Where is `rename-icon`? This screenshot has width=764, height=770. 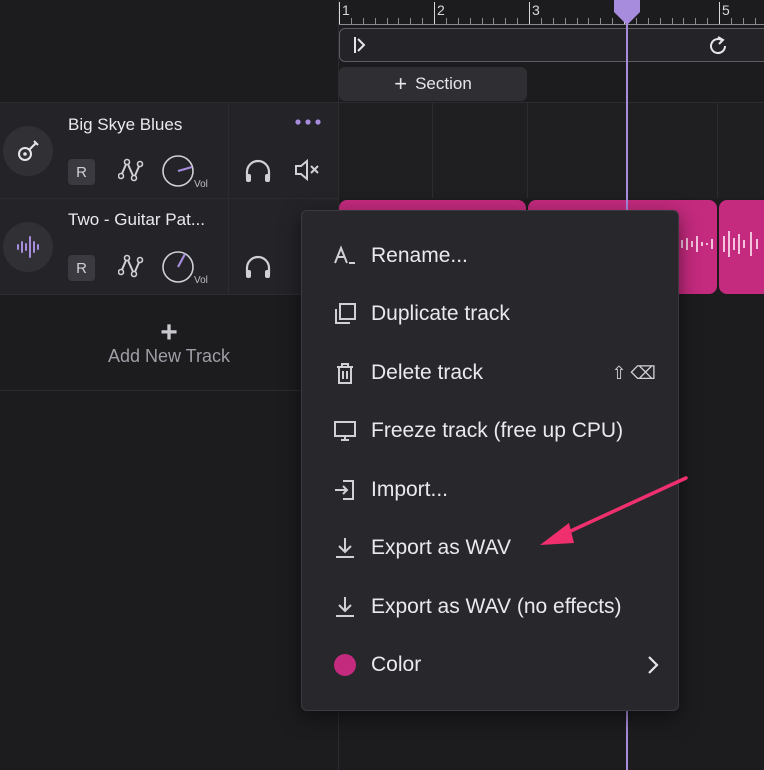
rename-icon is located at coordinates (345, 256).